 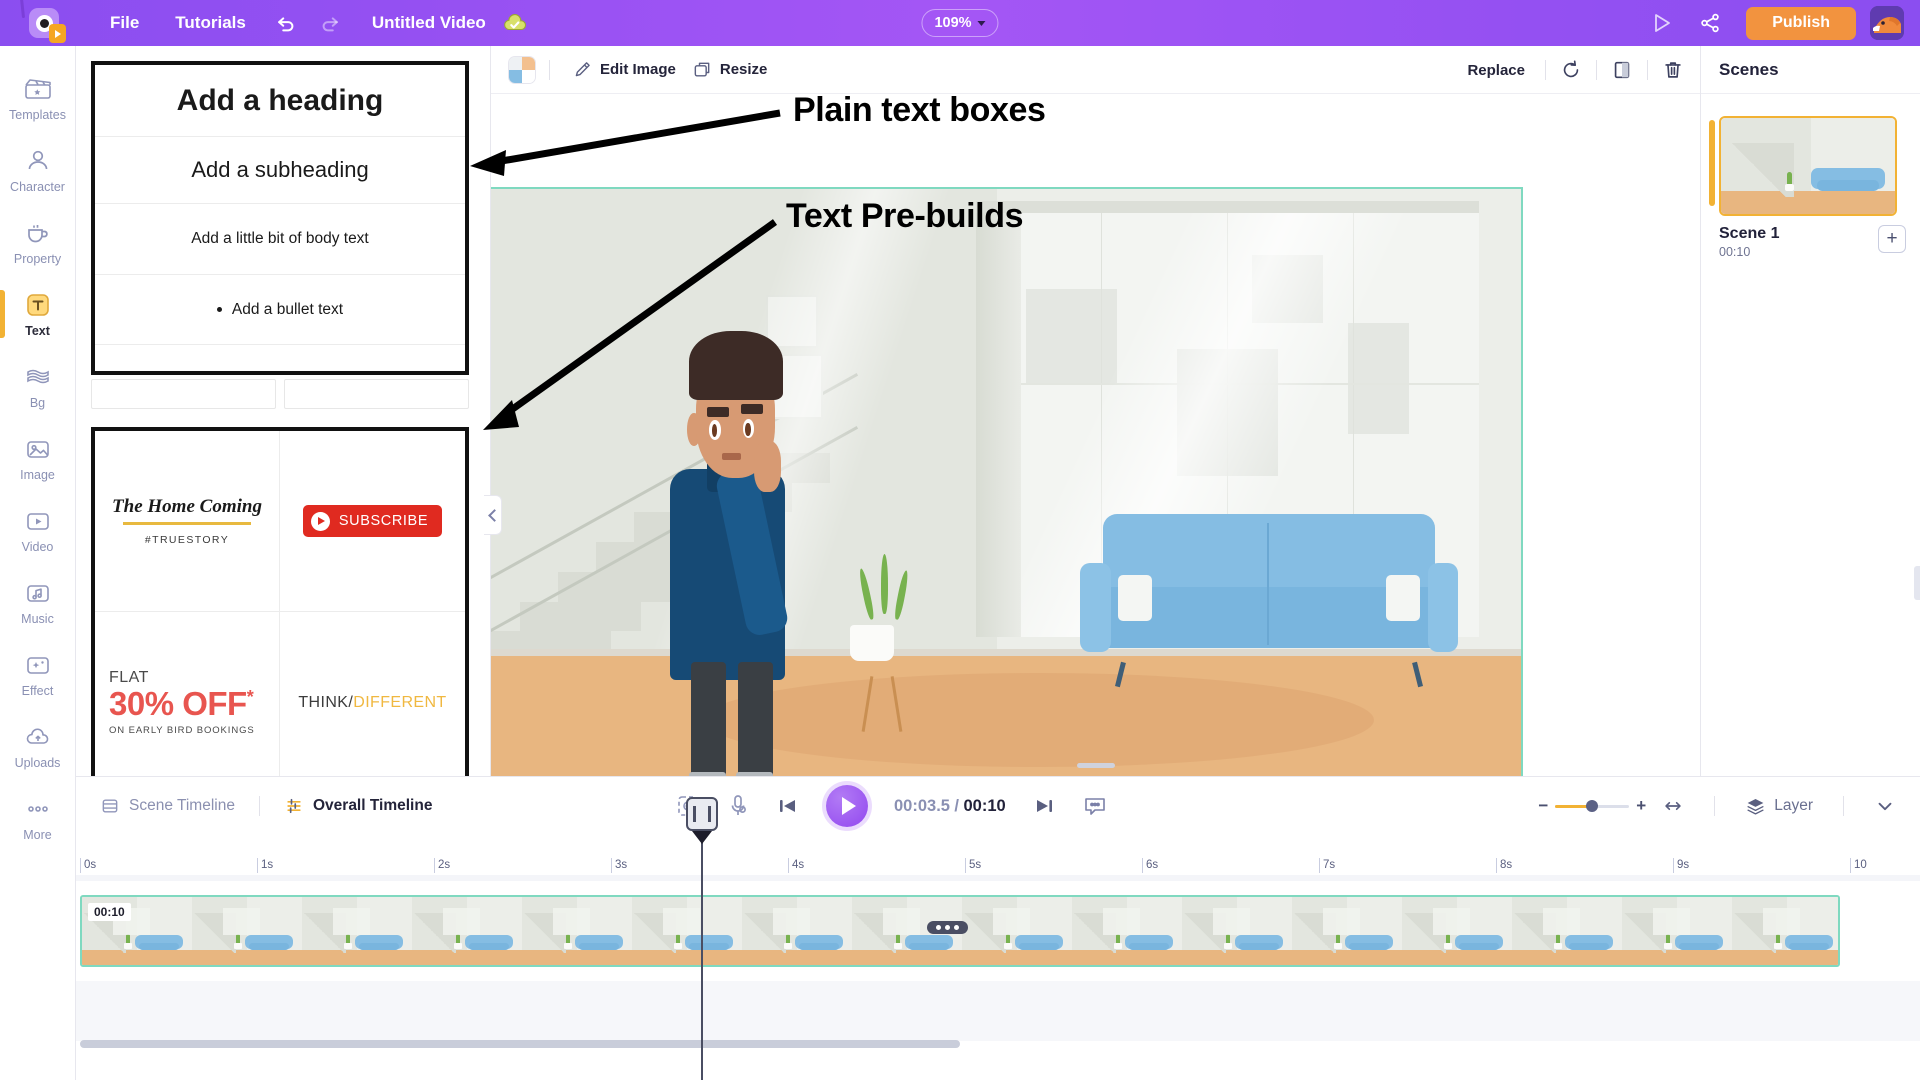 What do you see at coordinates (730, 70) in the screenshot?
I see `resize-button: Resize` at bounding box center [730, 70].